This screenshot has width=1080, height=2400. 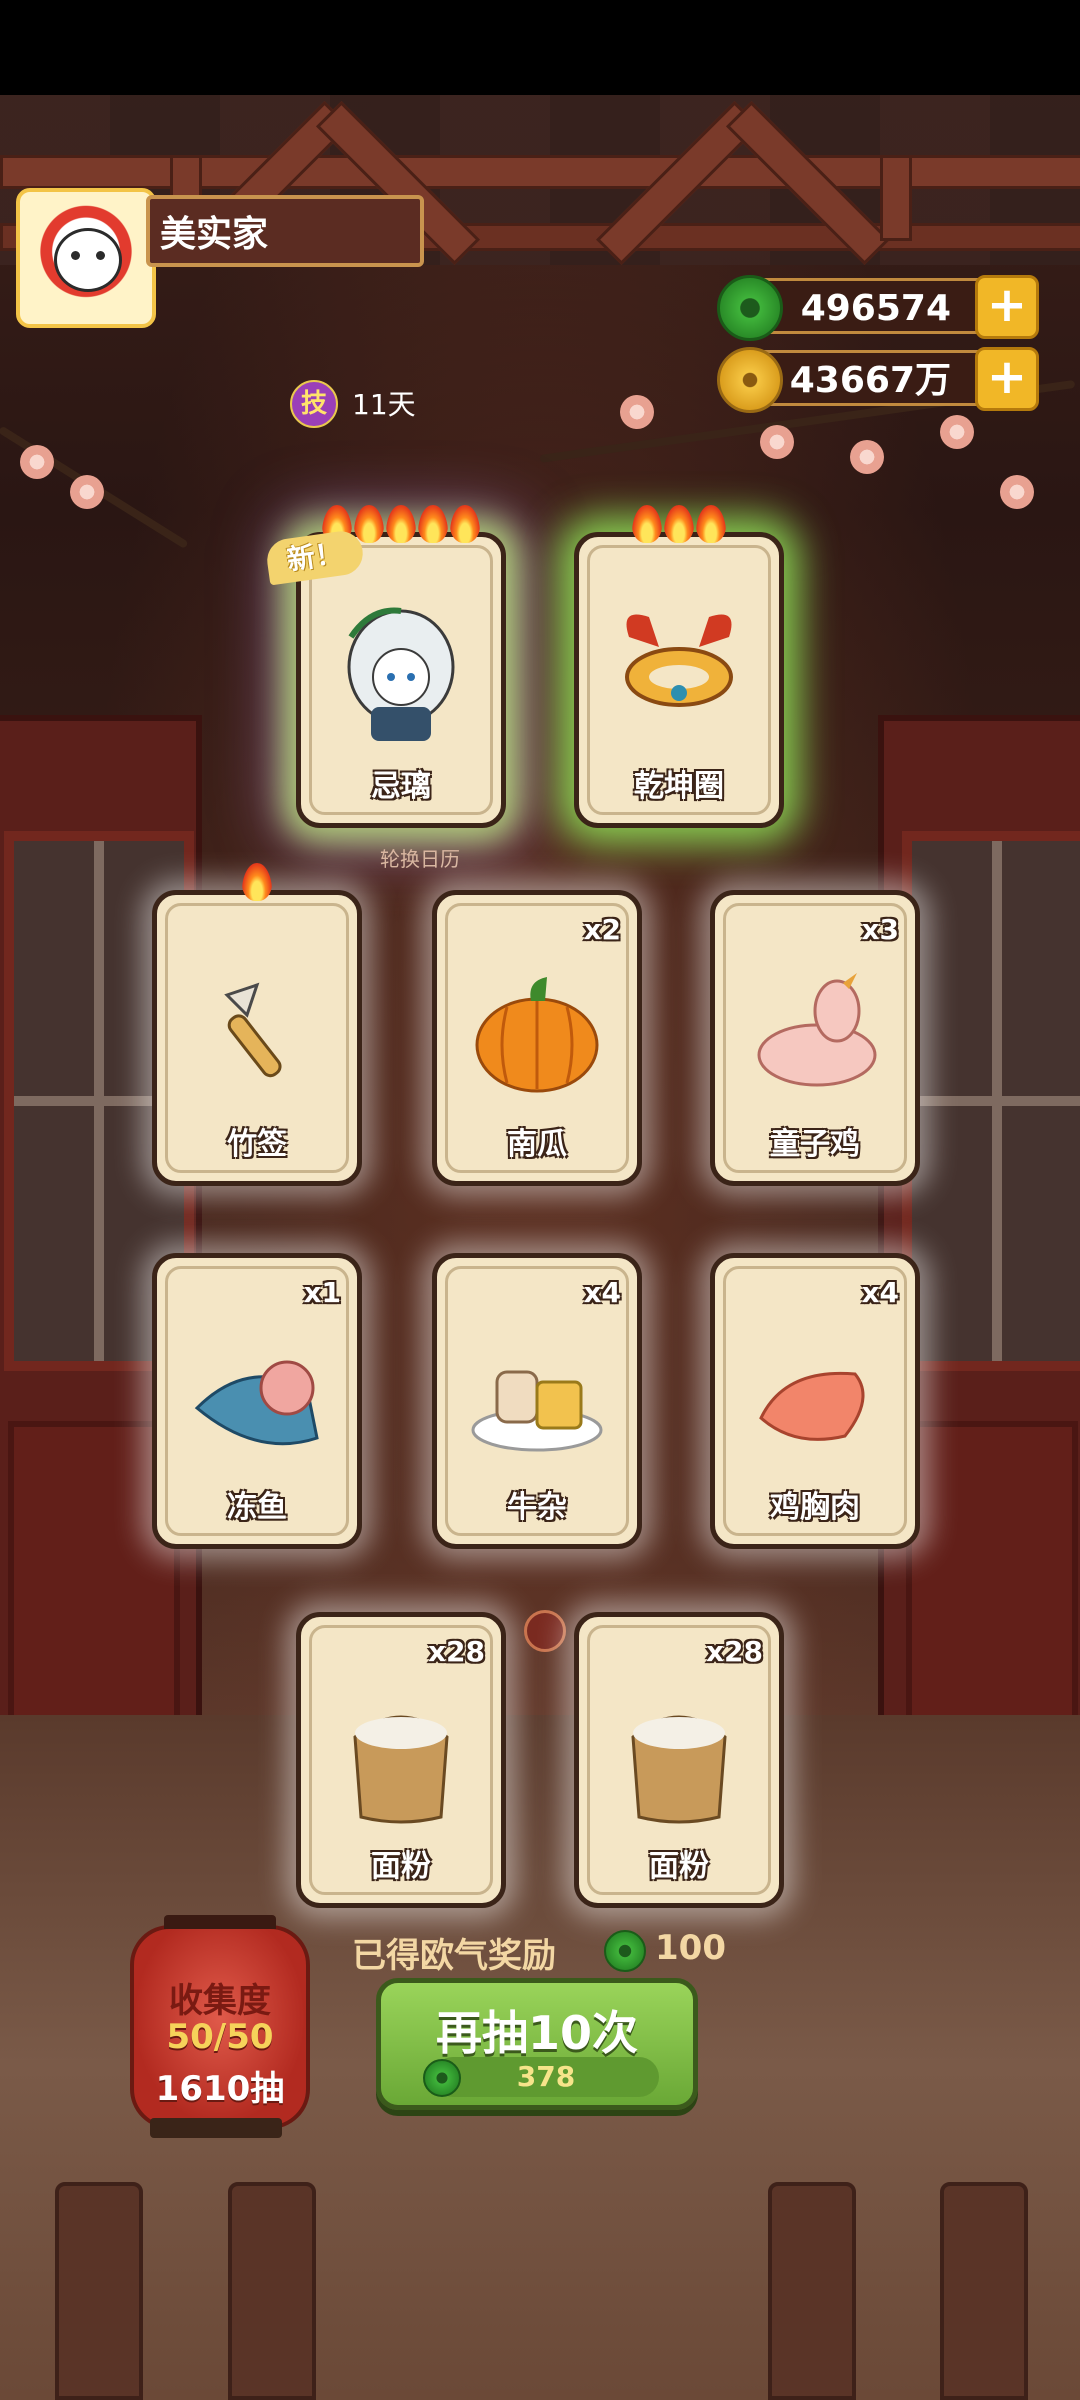 I want to click on skill-icon: 技, so click(x=314, y=404).